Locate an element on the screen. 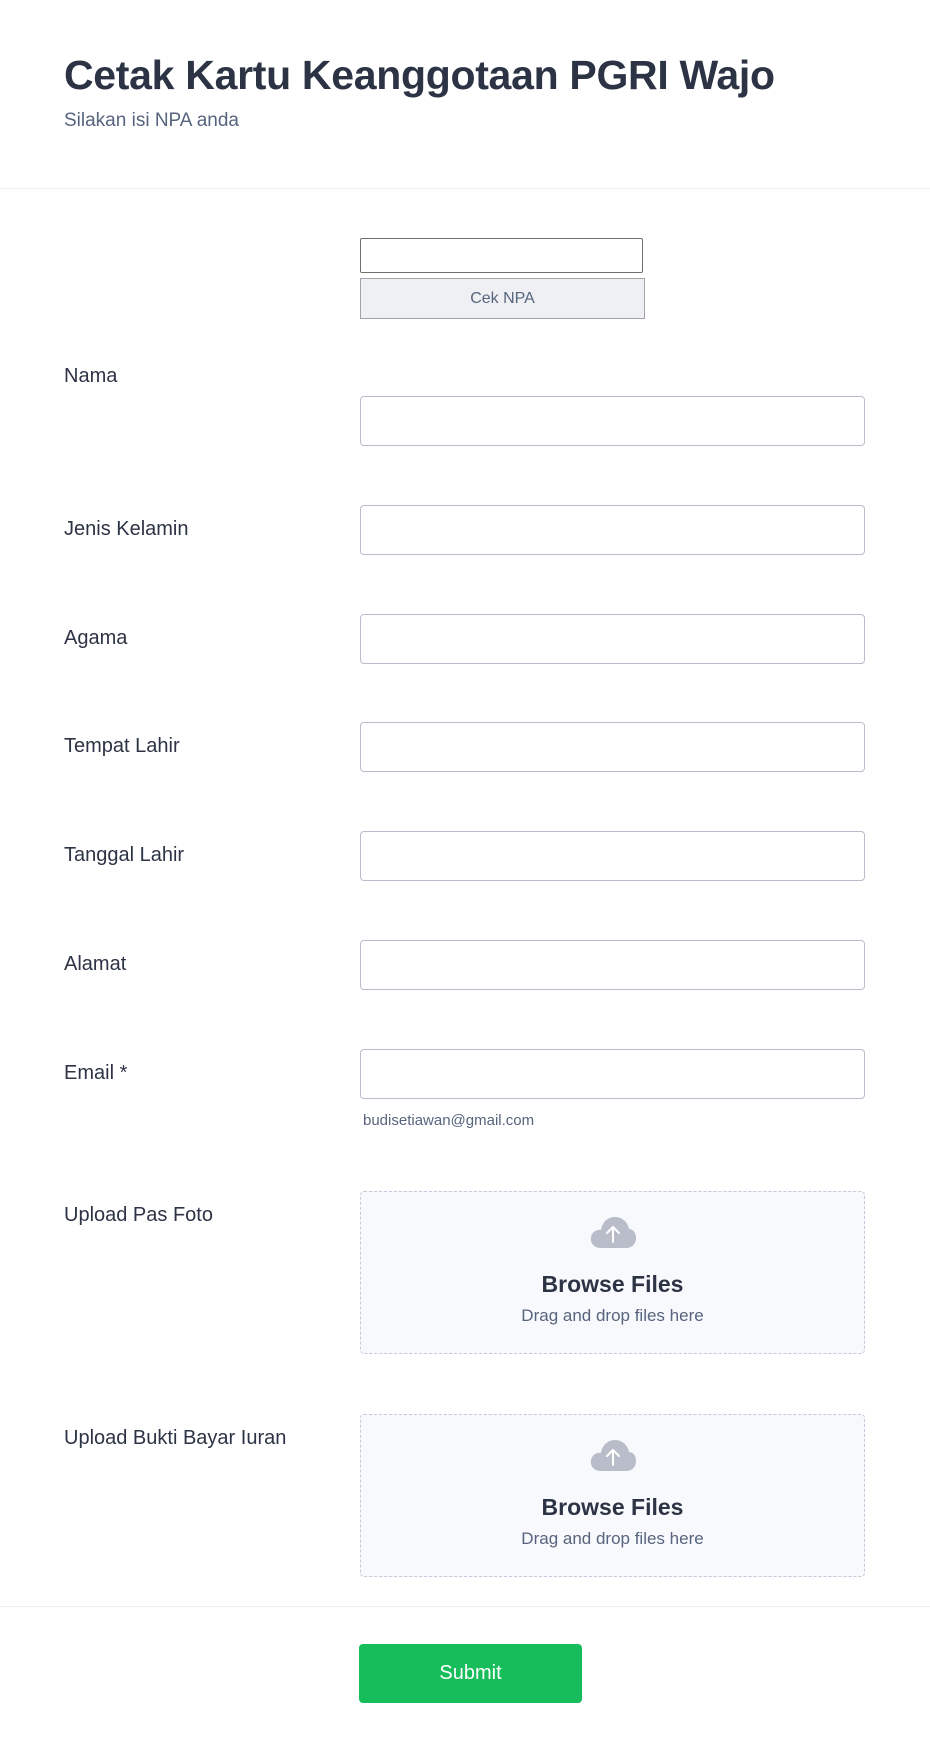 The width and height of the screenshot is (930, 1752). email-hint: budisetiawan@gmail.com is located at coordinates (449, 1120).